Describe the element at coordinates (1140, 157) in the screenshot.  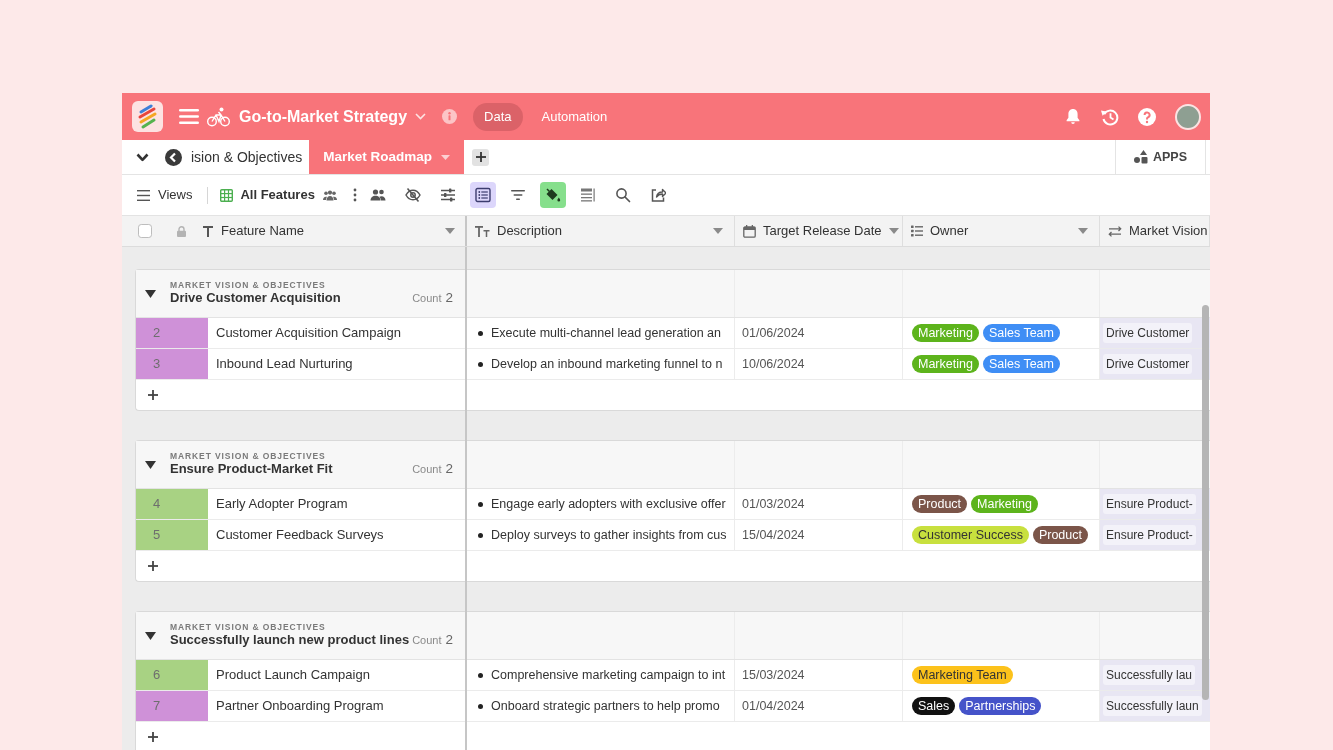
I see `shapes-icon` at that location.